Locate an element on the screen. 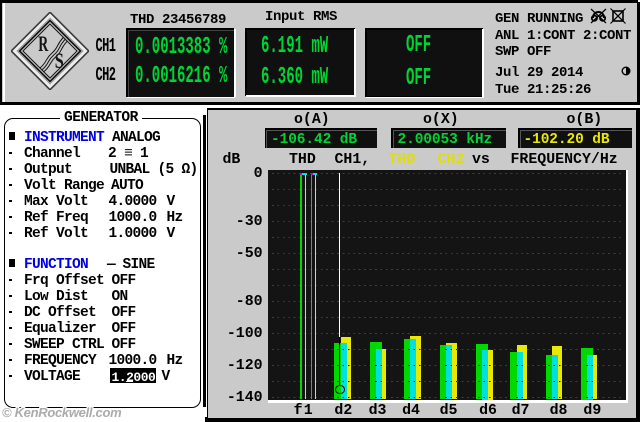 The width and height of the screenshot is (640, 422). svg-text: S is located at coordinates (59, 60).